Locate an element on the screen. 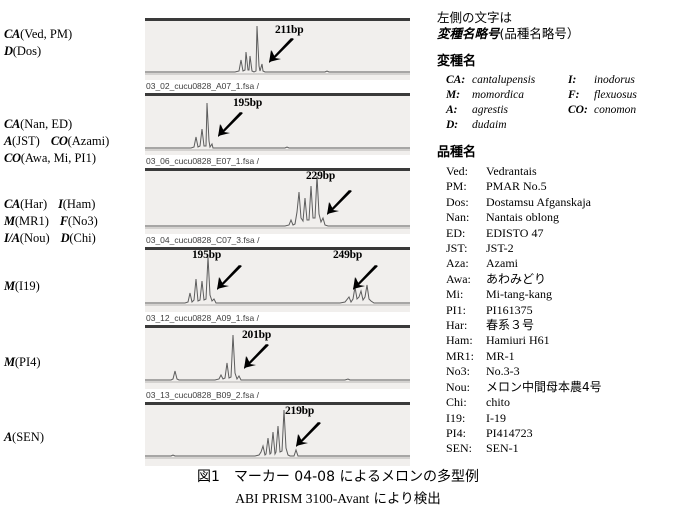 The width and height of the screenshot is (676, 527). sample-label-row: M(MR1) F(No3) is located at coordinates (74, 221).